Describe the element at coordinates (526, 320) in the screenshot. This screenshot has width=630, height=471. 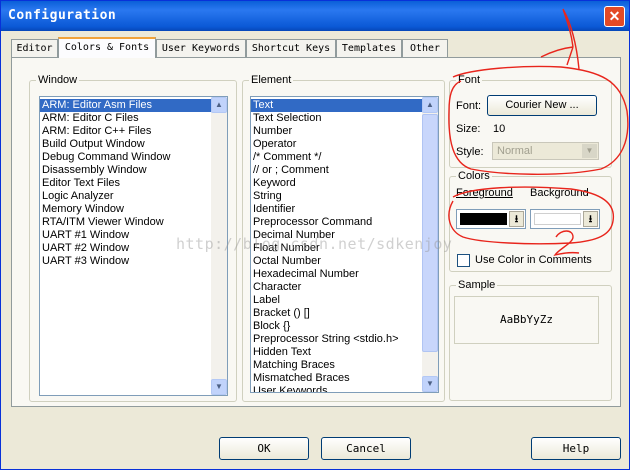
I see `sample-preview: AaBbYyZz` at that location.